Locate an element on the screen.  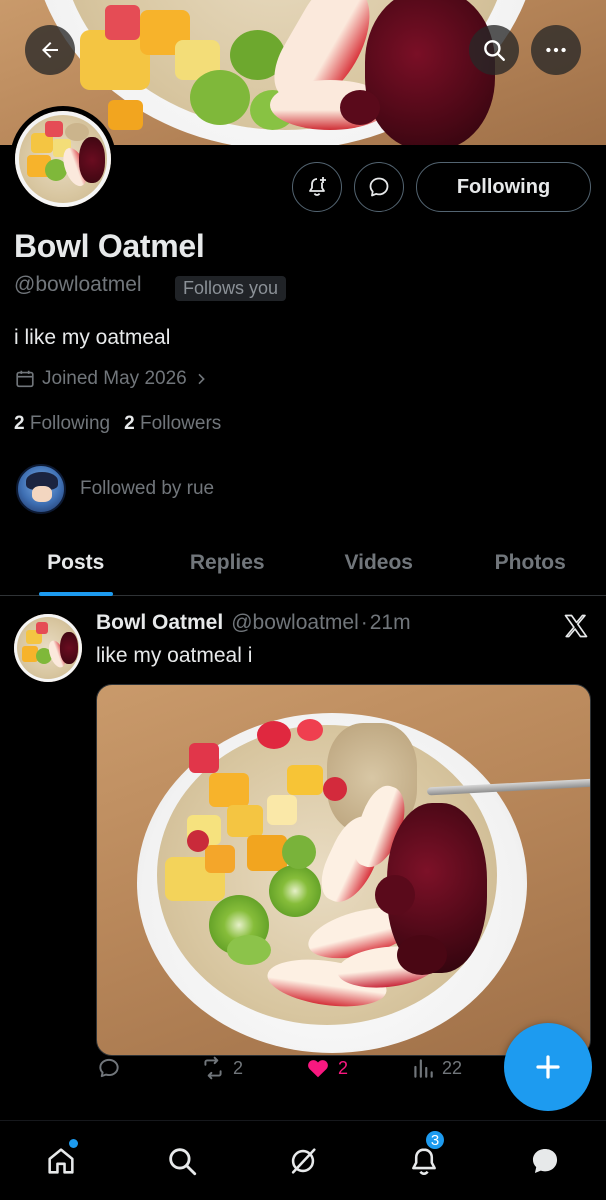
repost-icon is located at coordinates (213, 1068).